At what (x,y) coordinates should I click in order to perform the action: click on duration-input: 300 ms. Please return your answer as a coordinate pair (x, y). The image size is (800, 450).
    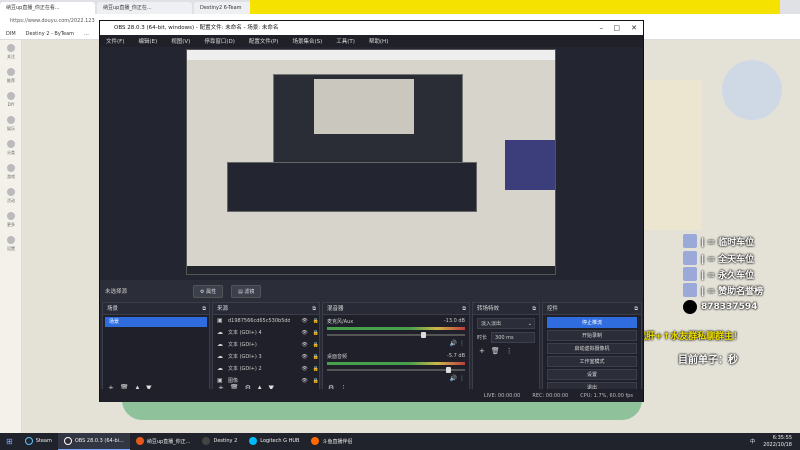
    Looking at the image, I should click on (513, 337).